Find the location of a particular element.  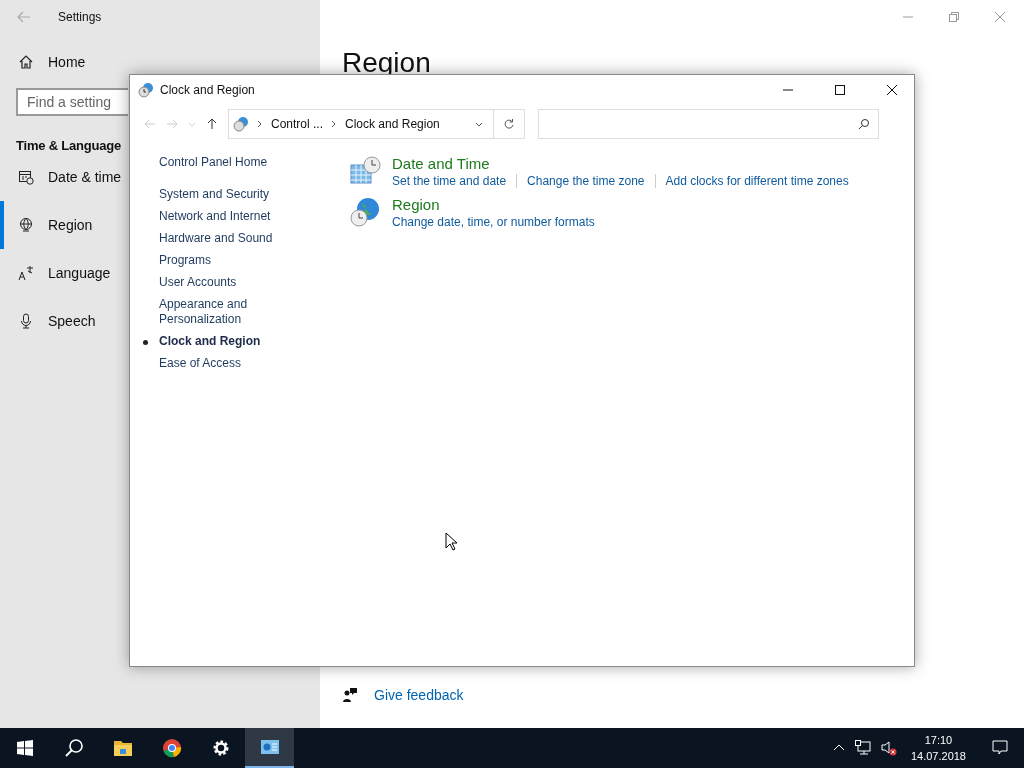

clock-time: 17:10 is located at coordinates (938, 740).